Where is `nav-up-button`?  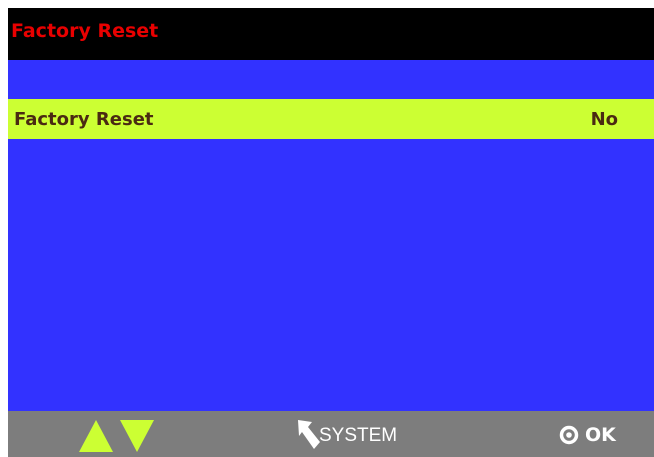 nav-up-button is located at coordinates (96, 436).